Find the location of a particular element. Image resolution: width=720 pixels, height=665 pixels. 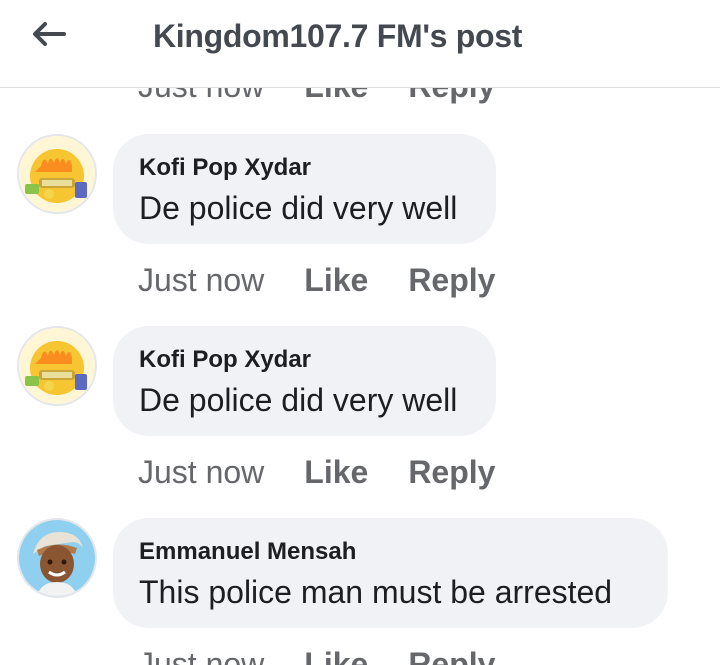

back-button is located at coordinates (48, 34).